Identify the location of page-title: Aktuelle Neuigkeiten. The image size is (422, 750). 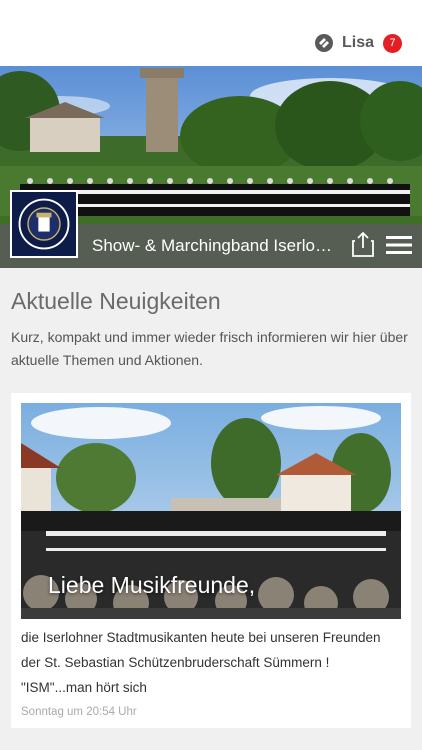
(116, 301).